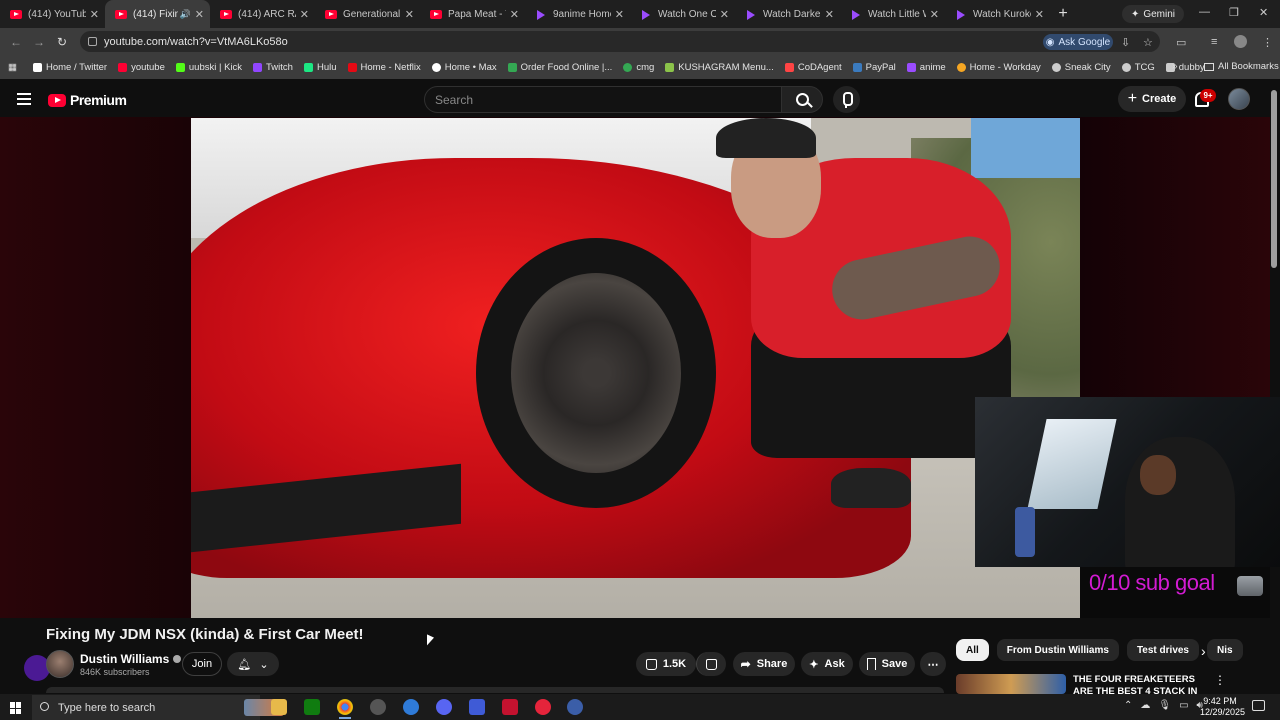 The width and height of the screenshot is (1280, 720). What do you see at coordinates (320, 67) in the screenshot?
I see `bookmark-item: Hulu` at bounding box center [320, 67].